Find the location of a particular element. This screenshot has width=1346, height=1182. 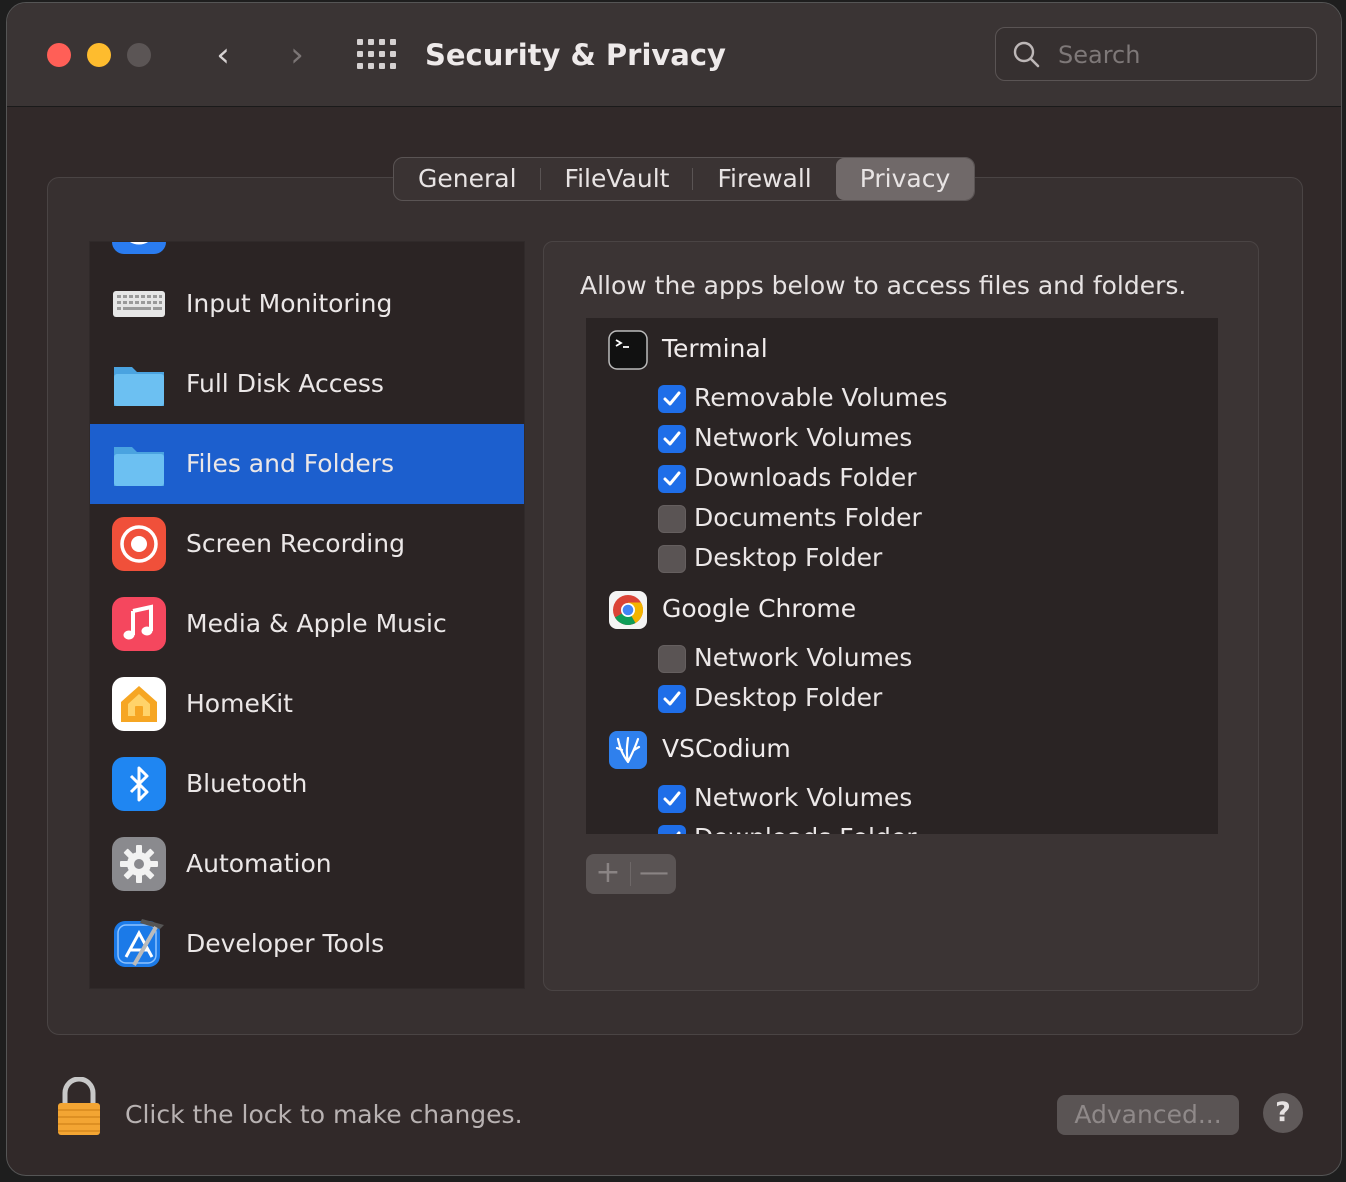

developer-tools-icon is located at coordinates (139, 943).